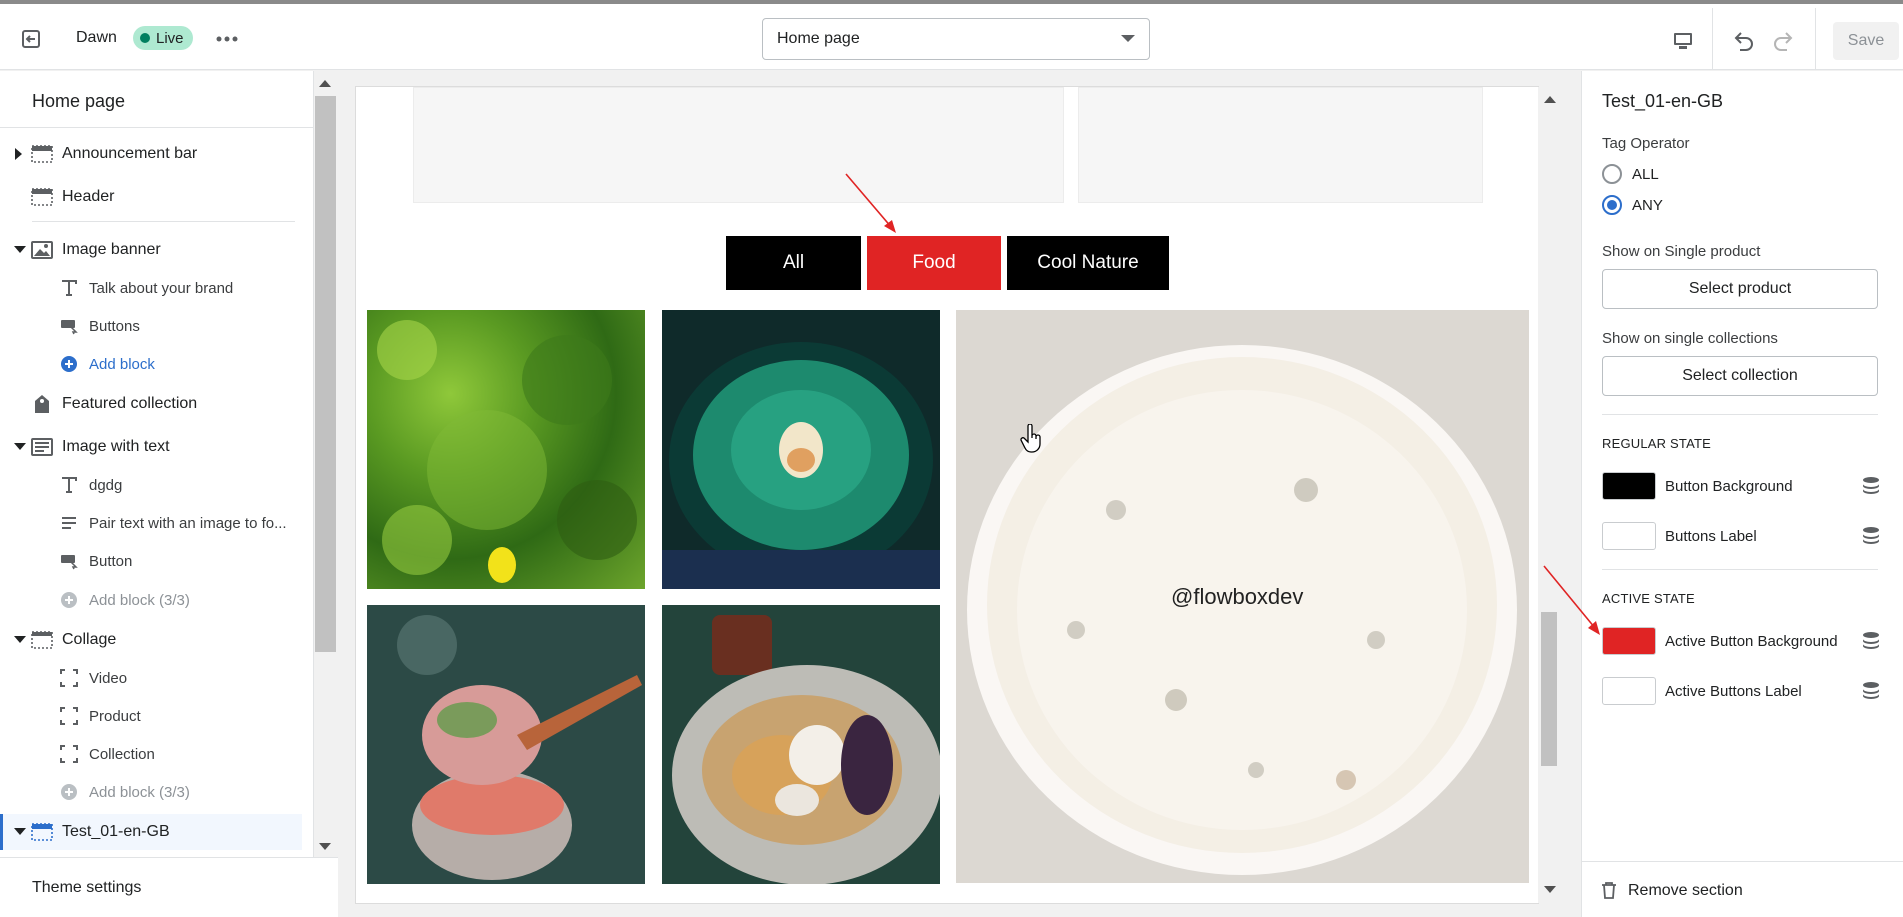 The height and width of the screenshot is (917, 1903). I want to click on filter-tabs: All Food Cool Nature, so click(947, 263).